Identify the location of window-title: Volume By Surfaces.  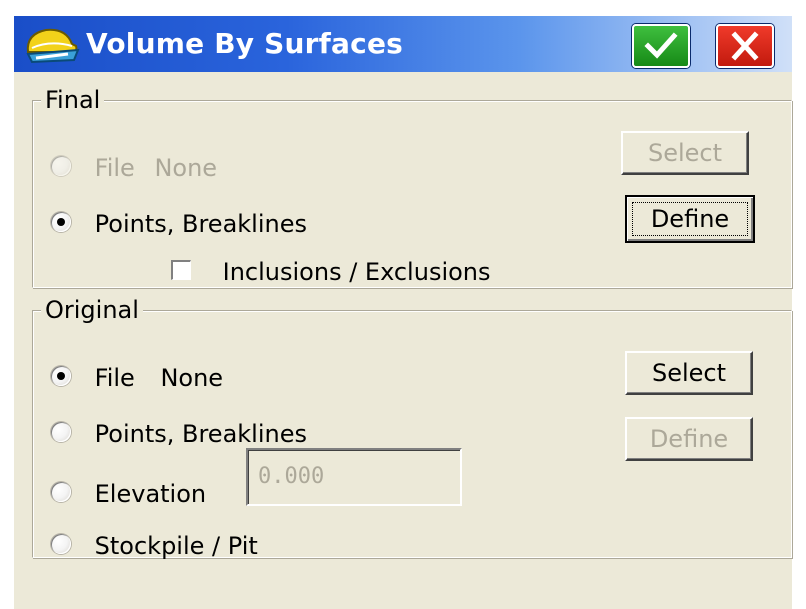
(245, 43).